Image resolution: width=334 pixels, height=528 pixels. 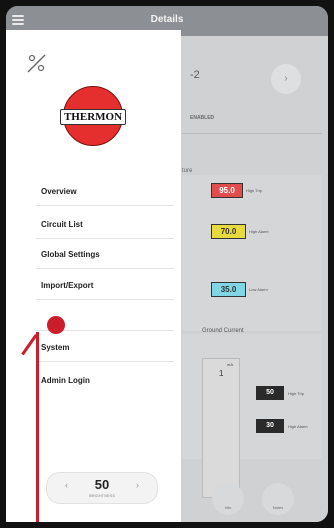 I want to click on nav-overview: Overview, so click(x=111, y=191).